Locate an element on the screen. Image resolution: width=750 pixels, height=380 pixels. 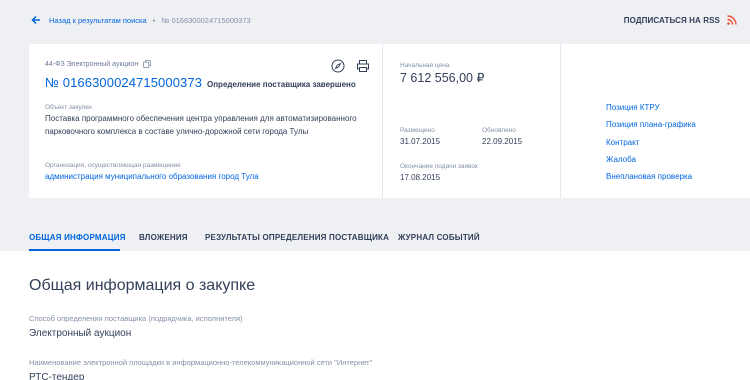
rss-icon is located at coordinates (732, 20).